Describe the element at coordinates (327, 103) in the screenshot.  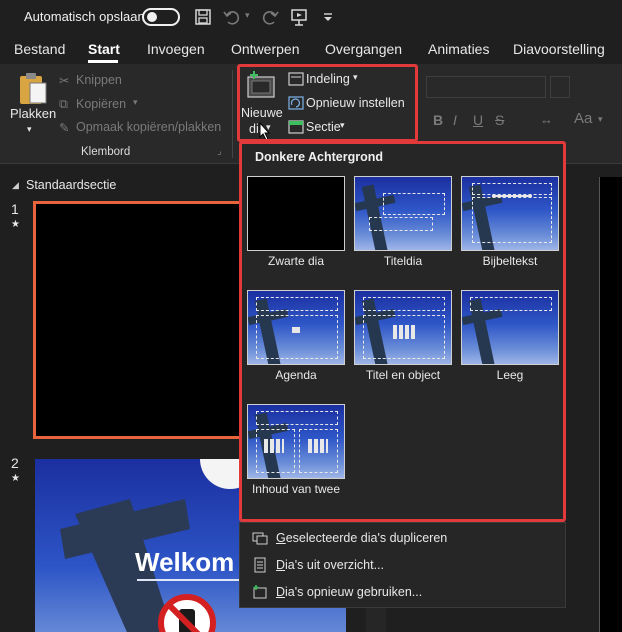
I see `highlight-new-slide-group` at that location.